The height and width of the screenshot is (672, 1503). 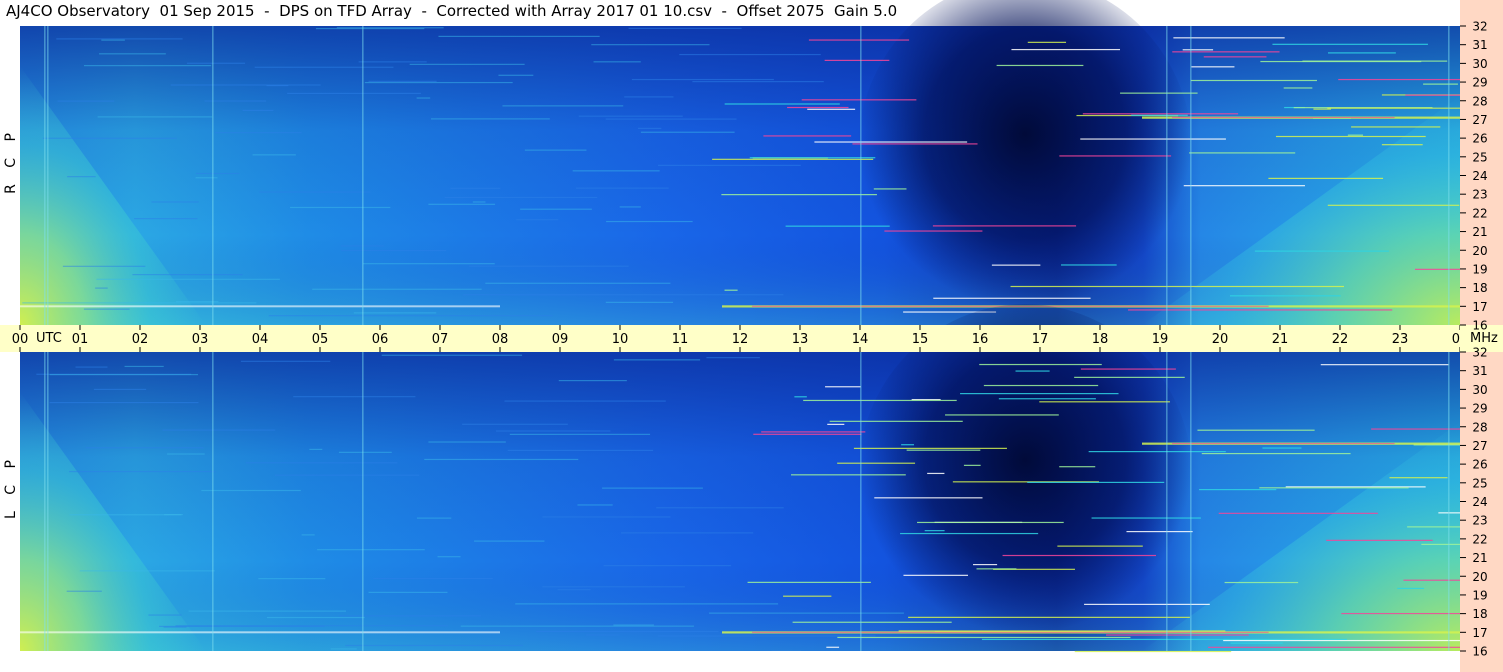 What do you see at coordinates (1479, 195) in the screenshot?
I see `frequency-tick-label: 23` at bounding box center [1479, 195].